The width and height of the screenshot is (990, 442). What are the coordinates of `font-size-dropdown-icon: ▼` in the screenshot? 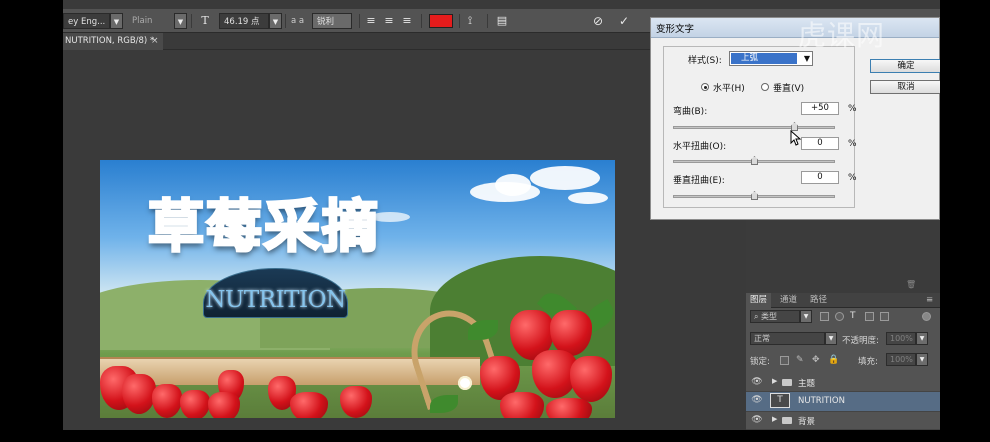 It's located at (275, 21).